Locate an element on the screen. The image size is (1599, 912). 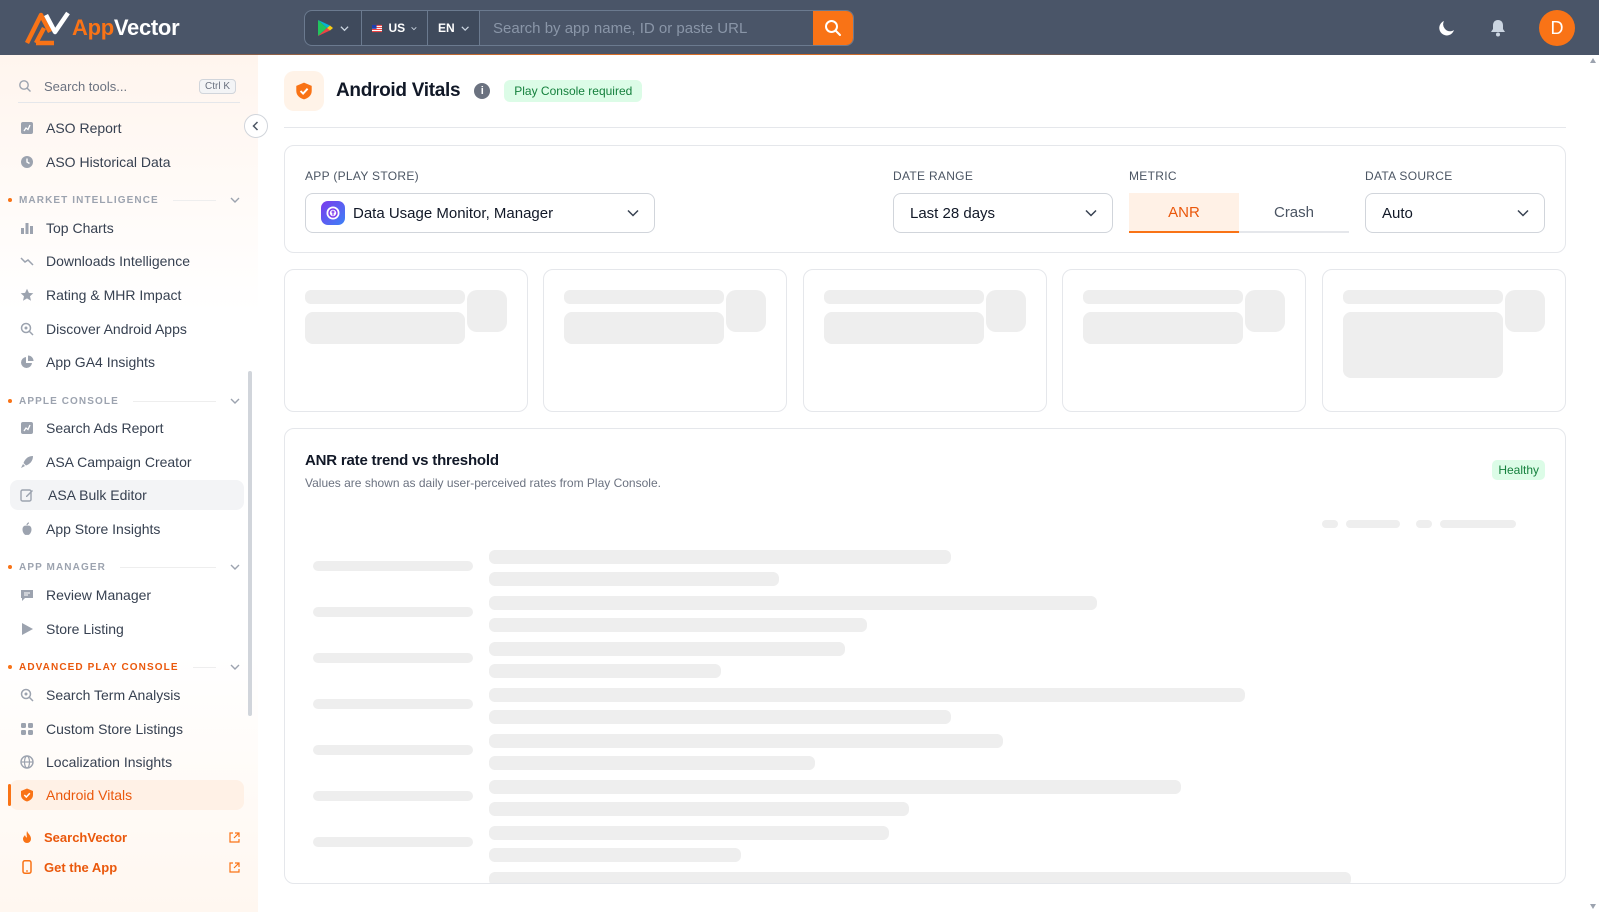
search-icon is located at coordinates (833, 28).